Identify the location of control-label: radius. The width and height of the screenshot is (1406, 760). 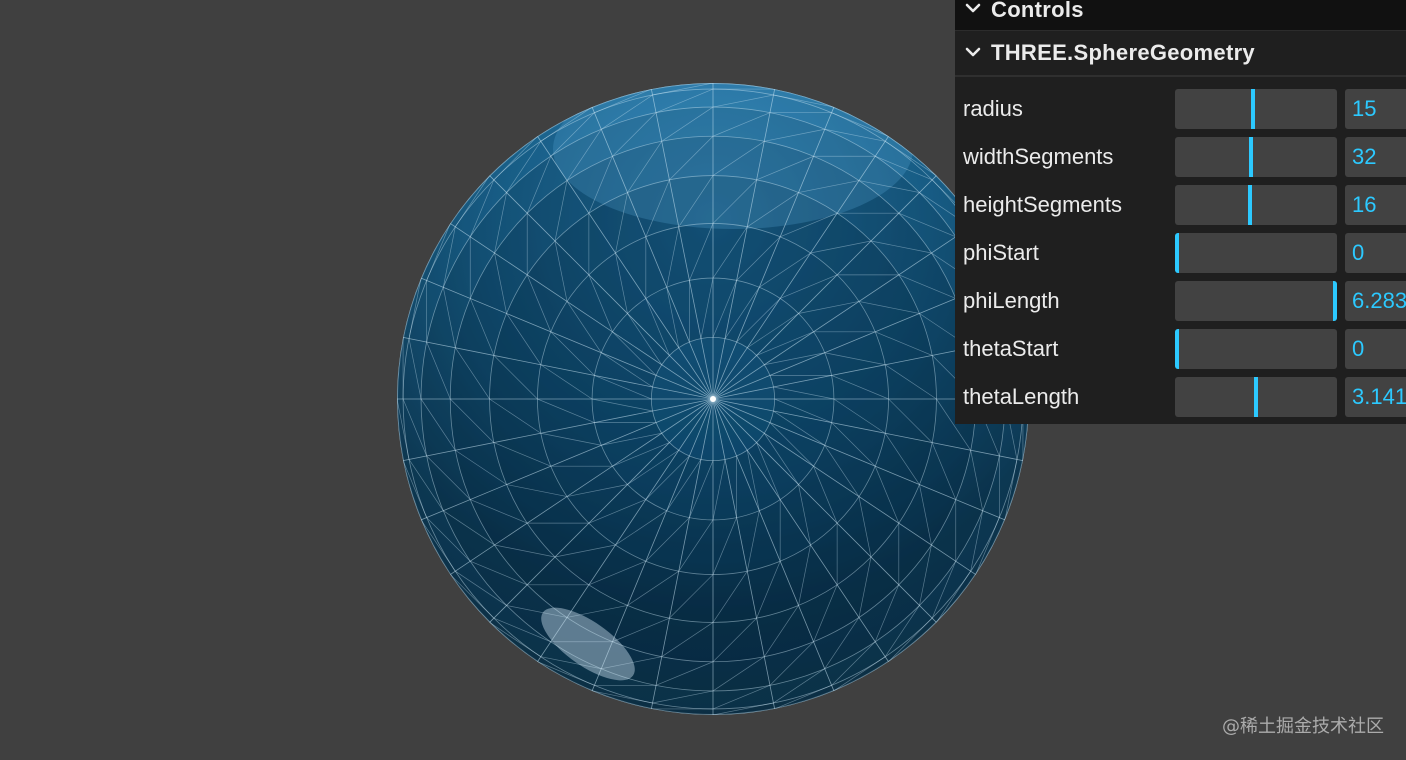
(993, 108).